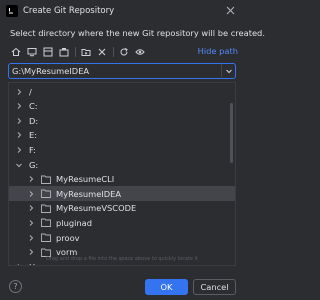 The image size is (320, 300). Describe the element at coordinates (122, 106) in the screenshot. I see `tree-row: C:` at that location.